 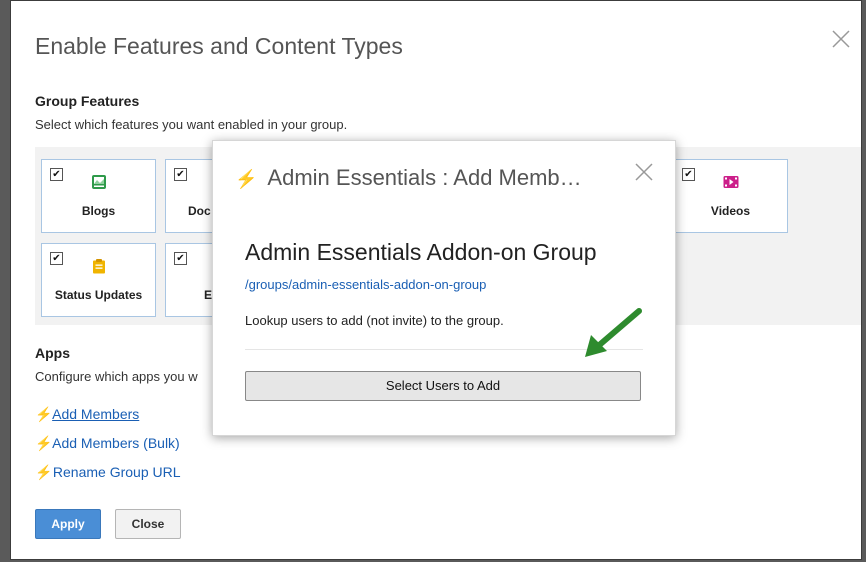 What do you see at coordinates (116, 443) in the screenshot?
I see `app-link-label: Add Members (Bulk)` at bounding box center [116, 443].